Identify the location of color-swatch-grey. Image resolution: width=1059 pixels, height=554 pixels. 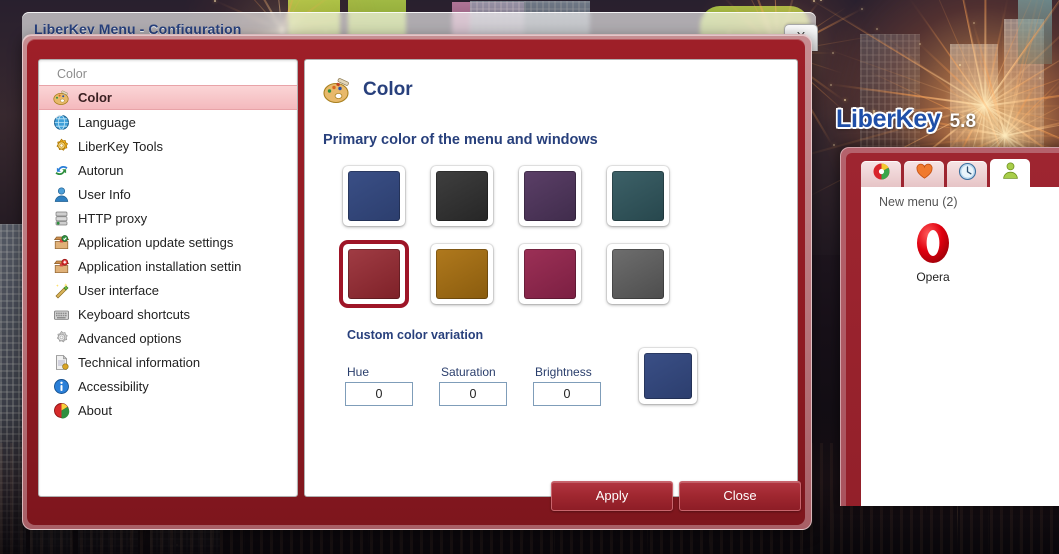
(638, 274).